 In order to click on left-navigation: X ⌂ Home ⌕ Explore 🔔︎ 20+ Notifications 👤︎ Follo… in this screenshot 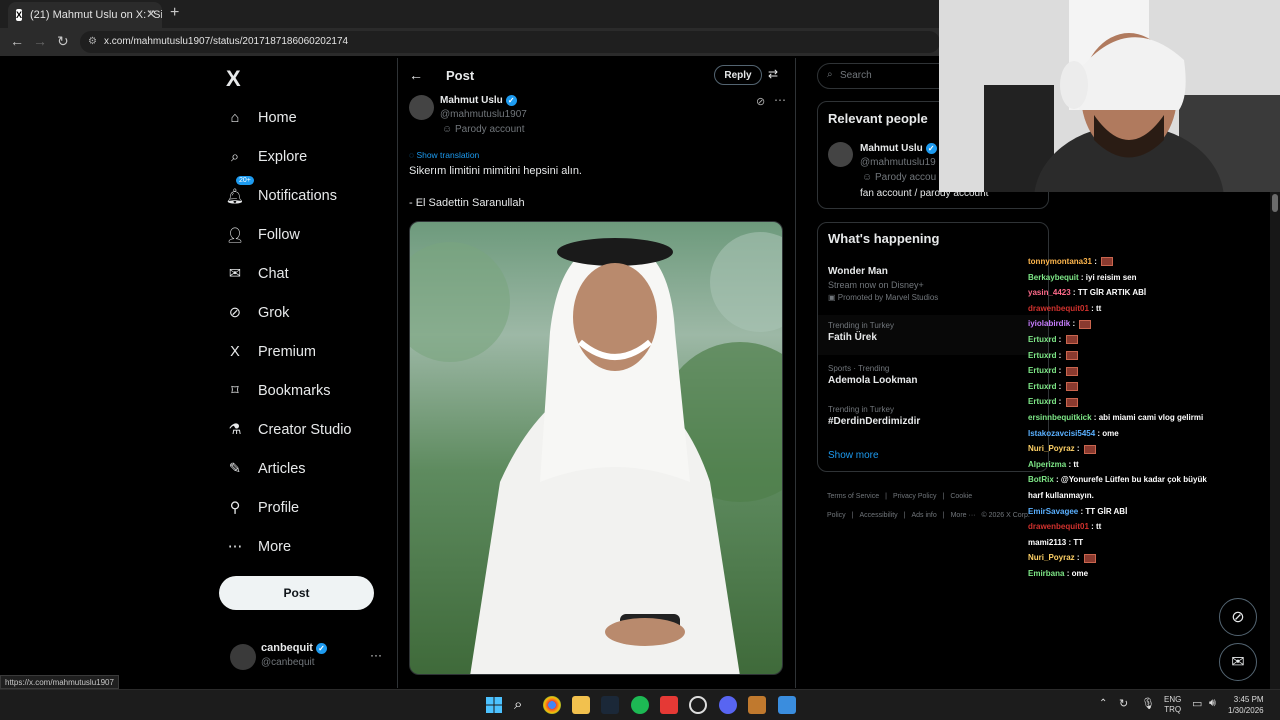, I will do `click(304, 373)`.